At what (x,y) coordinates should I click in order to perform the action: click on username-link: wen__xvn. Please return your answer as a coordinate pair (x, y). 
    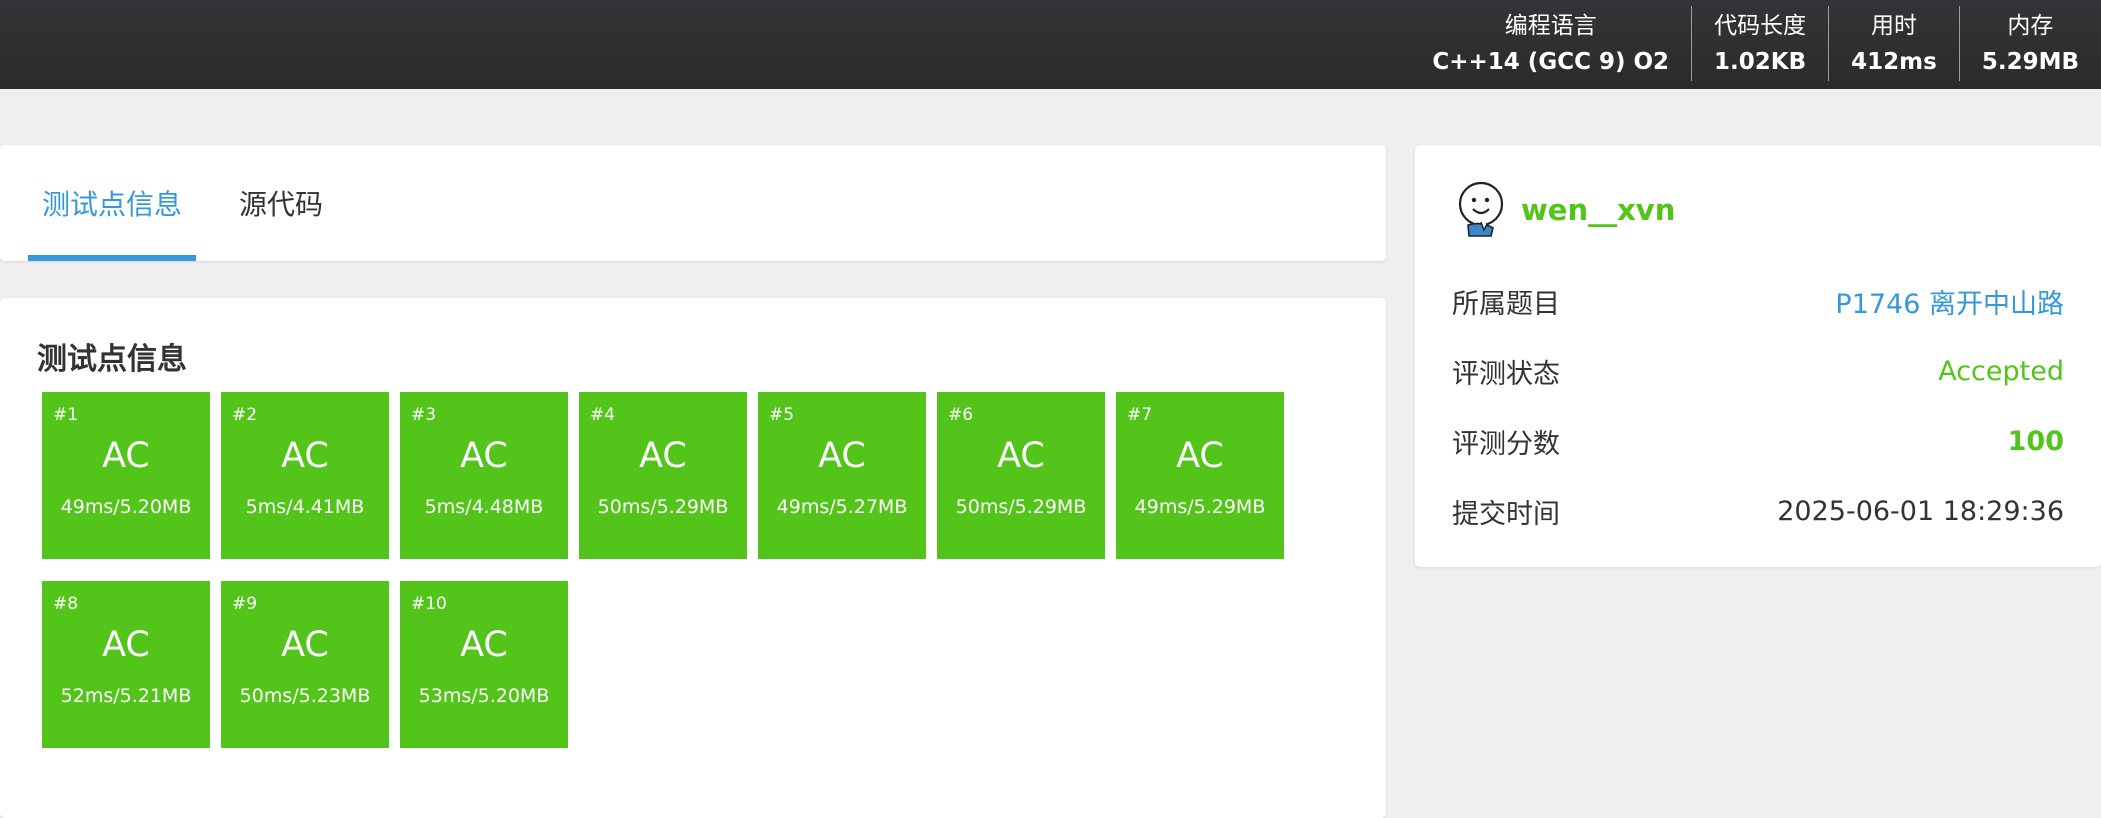
    Looking at the image, I should click on (1598, 210).